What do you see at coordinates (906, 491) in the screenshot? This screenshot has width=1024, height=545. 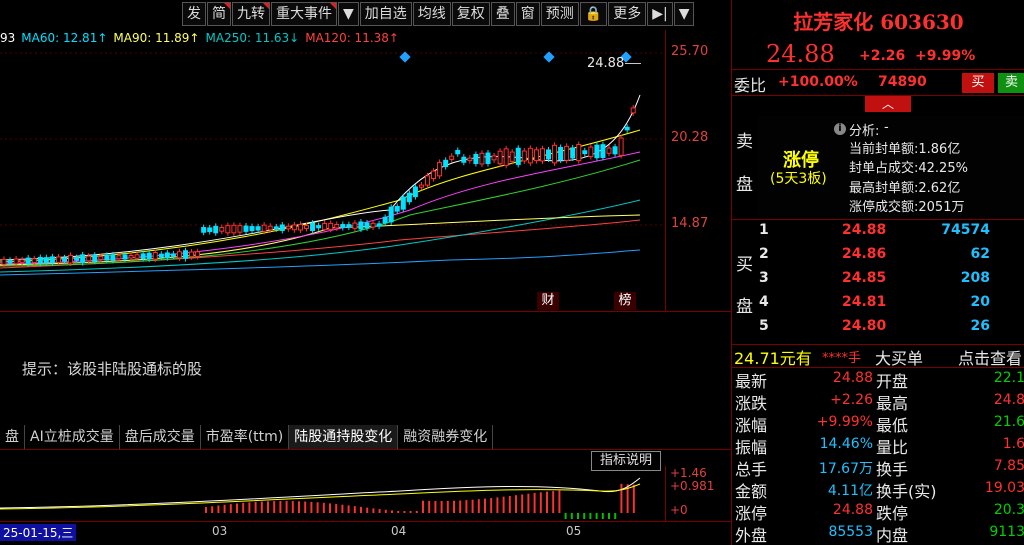 I see `quote-label: 换手(实)` at bounding box center [906, 491].